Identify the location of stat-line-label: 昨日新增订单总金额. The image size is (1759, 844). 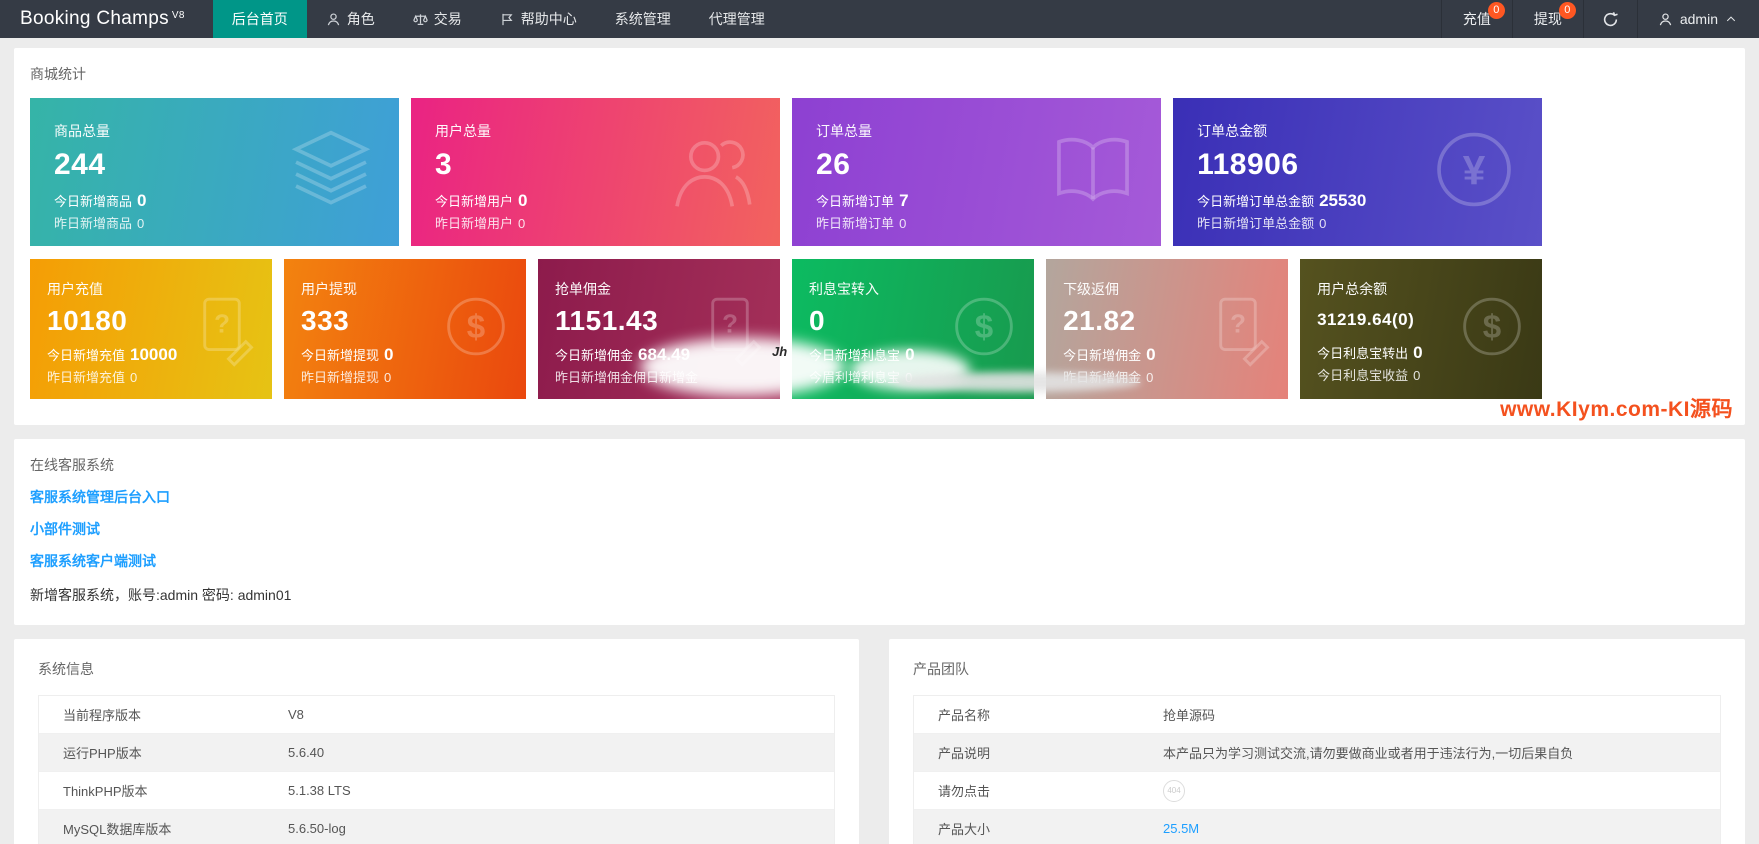
(1256, 223).